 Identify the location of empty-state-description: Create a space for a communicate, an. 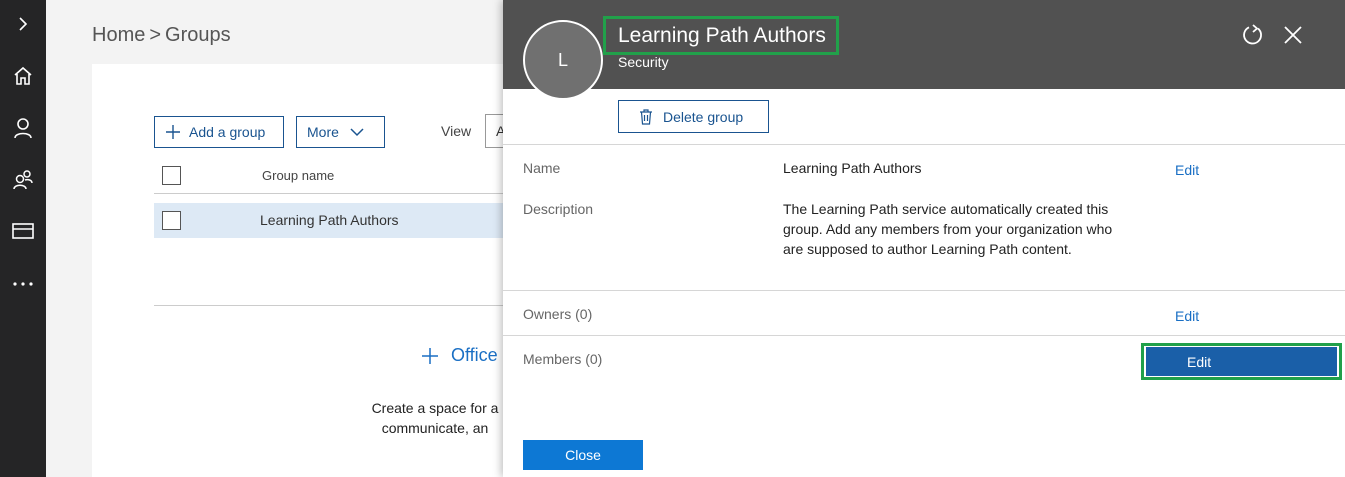
(435, 418).